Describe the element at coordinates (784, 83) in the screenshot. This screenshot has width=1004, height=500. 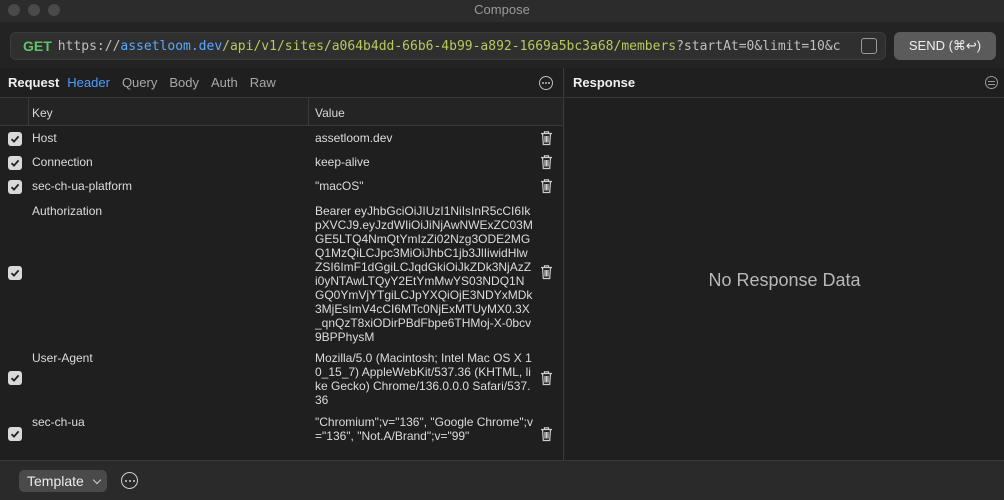
I see `response-panel-header: Response` at that location.